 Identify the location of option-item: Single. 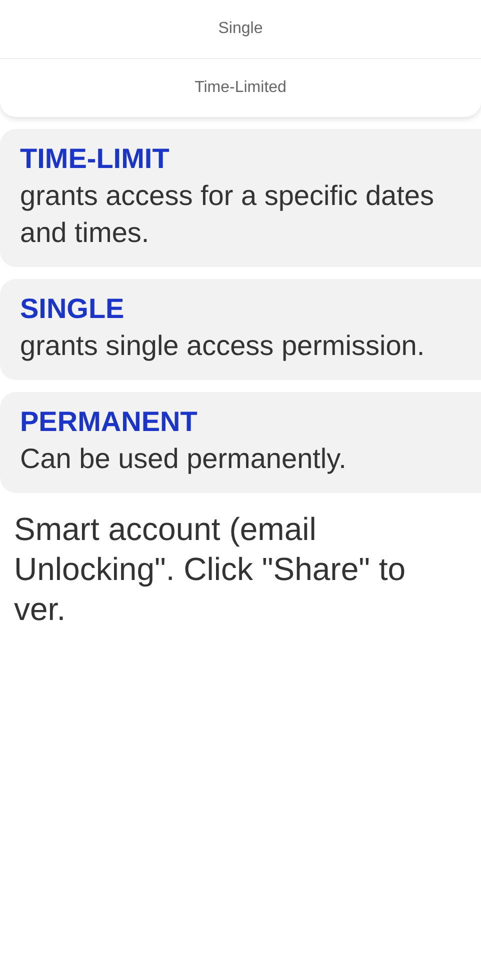
(240, 29).